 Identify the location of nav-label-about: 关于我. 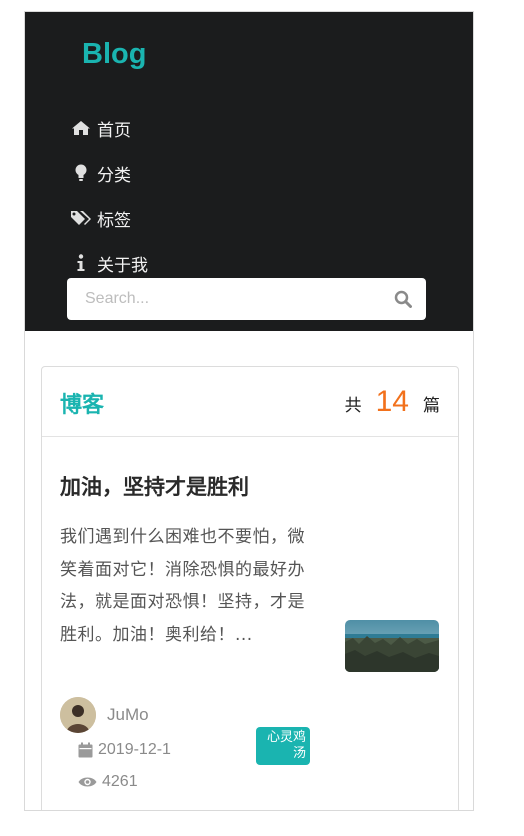
(122, 265).